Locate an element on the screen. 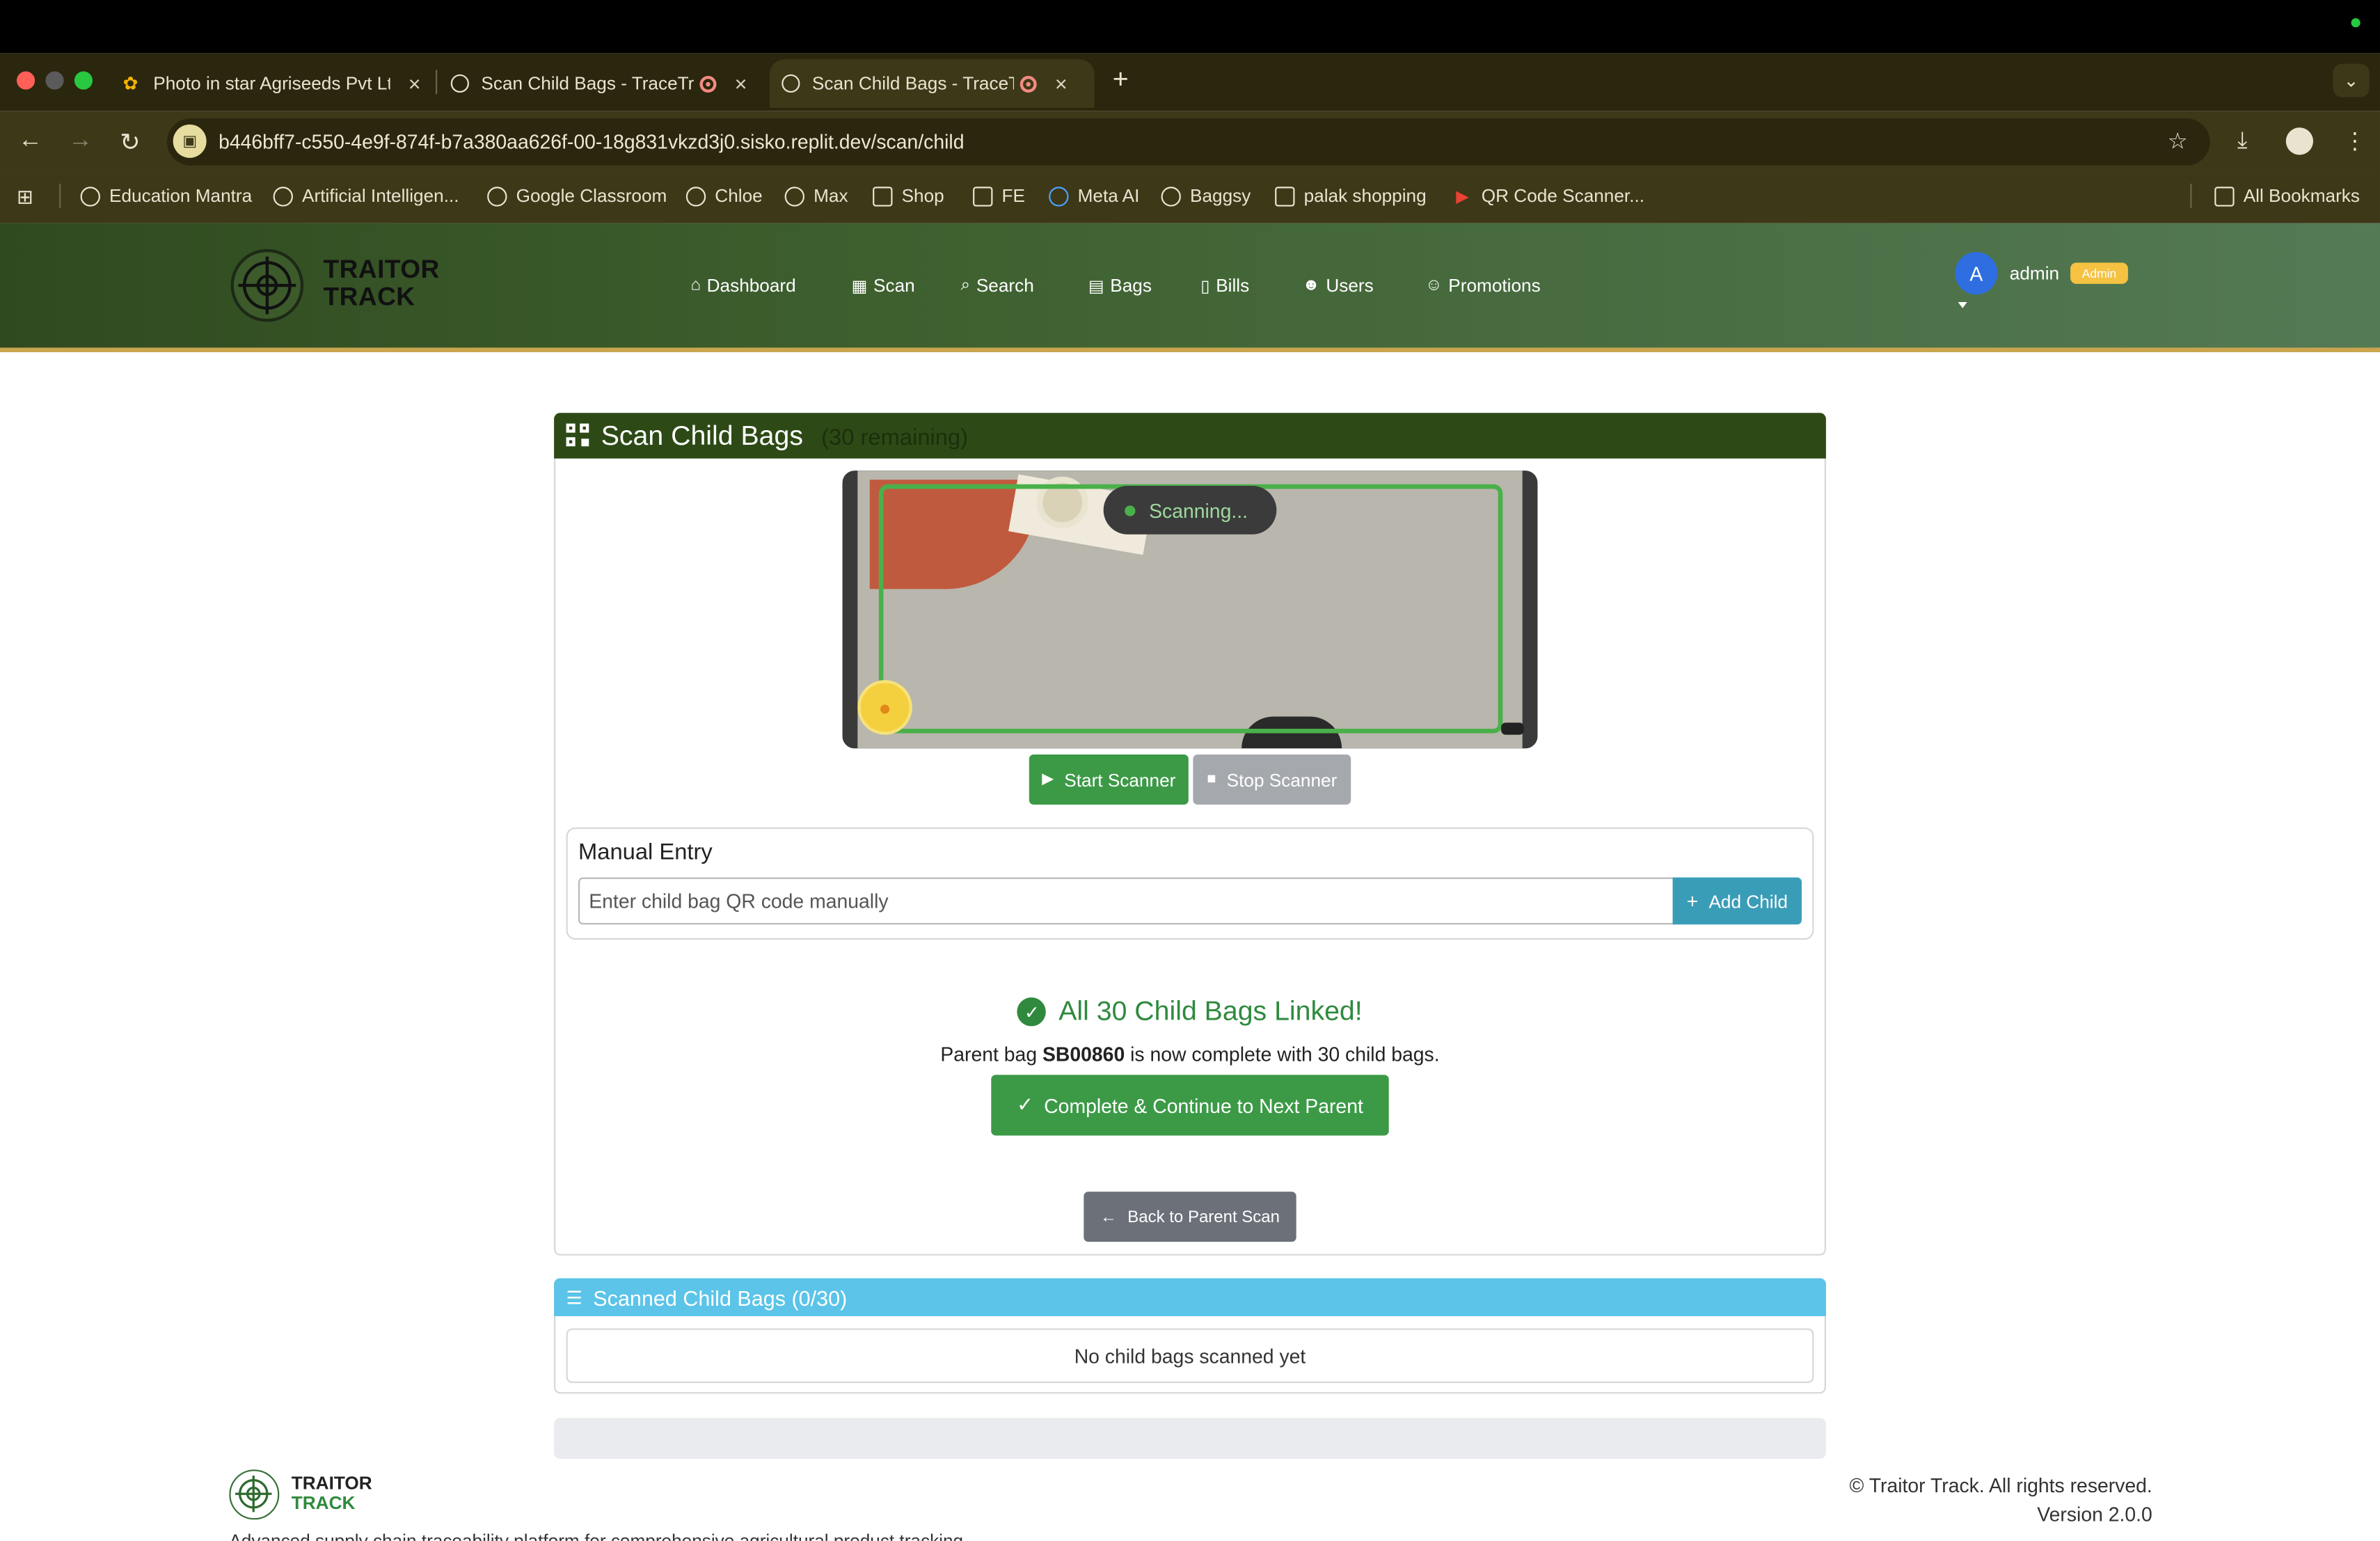 The height and width of the screenshot is (1541, 2380). tab-scan-child-bags-1: Scan Child Bags - TraceTrack × is located at coordinates (600, 83).